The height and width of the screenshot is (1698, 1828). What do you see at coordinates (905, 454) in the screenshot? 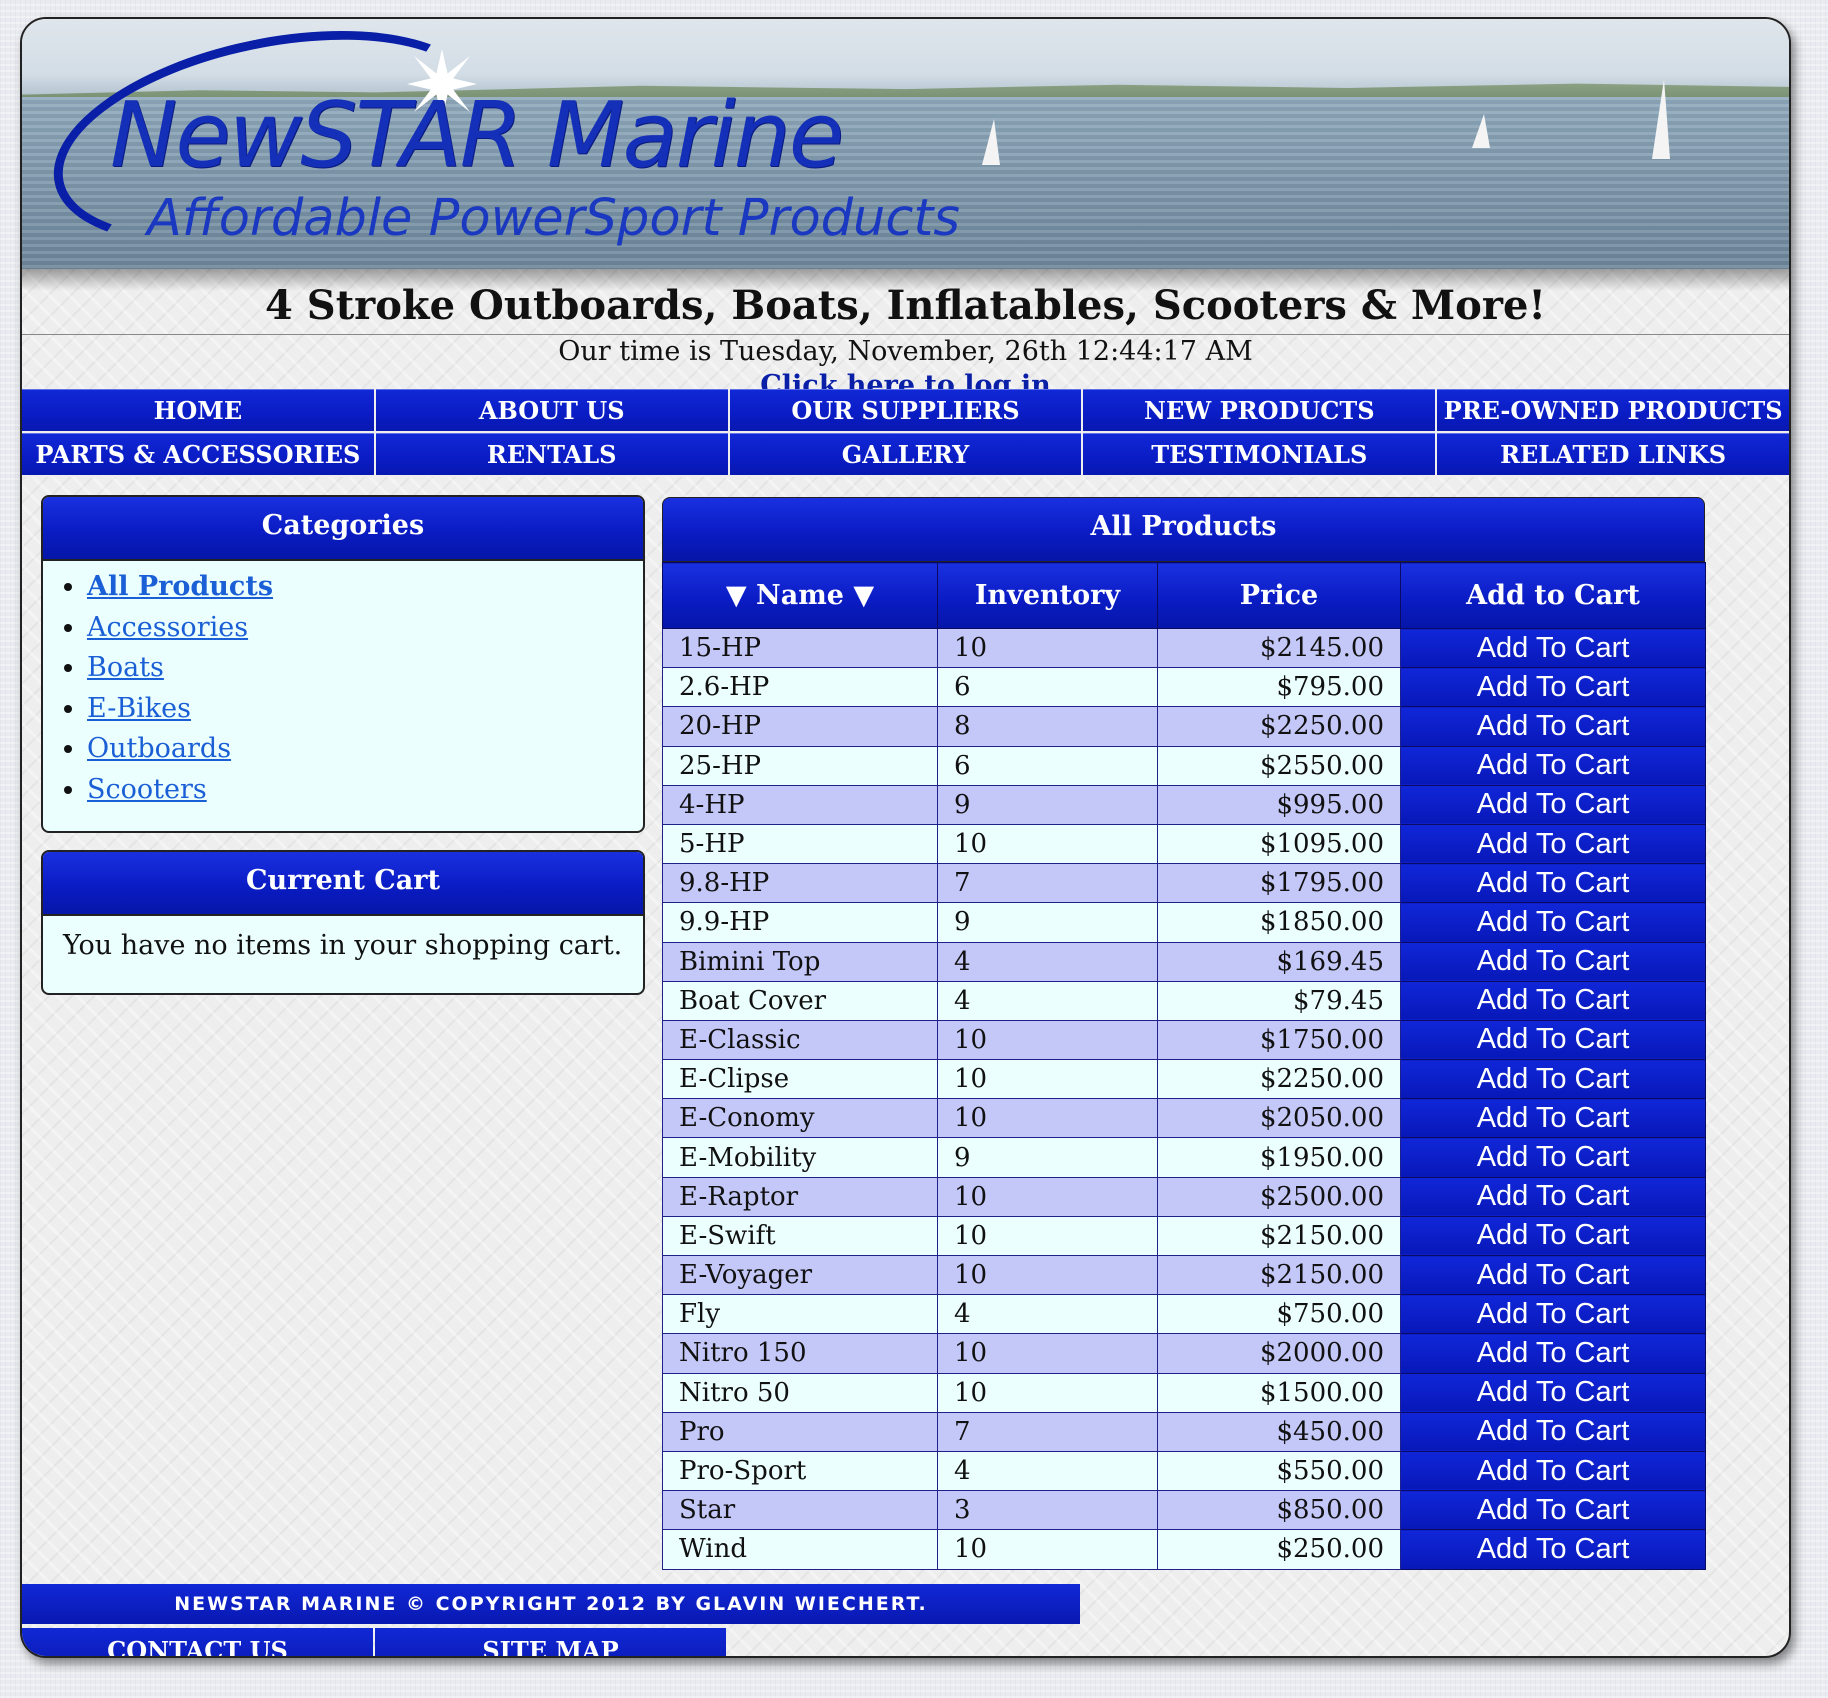
I see `nav-gallery: GALLERY` at bounding box center [905, 454].